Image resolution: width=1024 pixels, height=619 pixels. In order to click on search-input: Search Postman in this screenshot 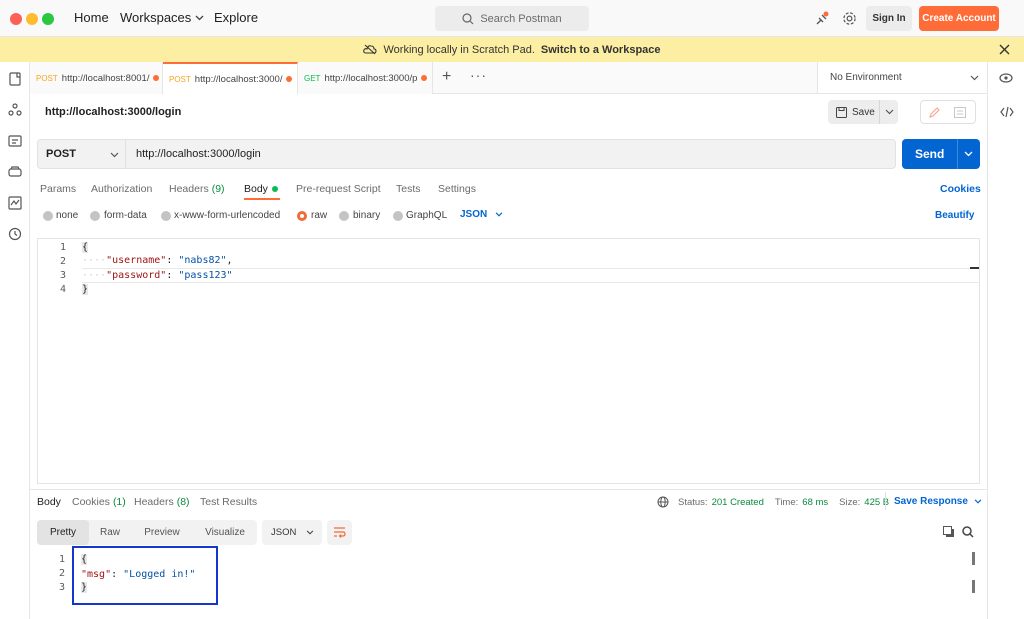, I will do `click(512, 18)`.